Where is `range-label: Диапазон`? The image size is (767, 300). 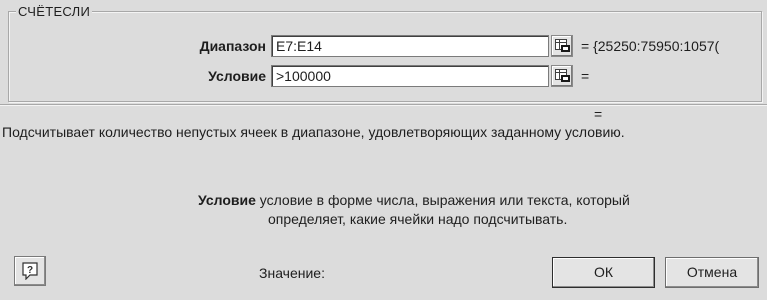
range-label: Диапазон is located at coordinates (232, 46).